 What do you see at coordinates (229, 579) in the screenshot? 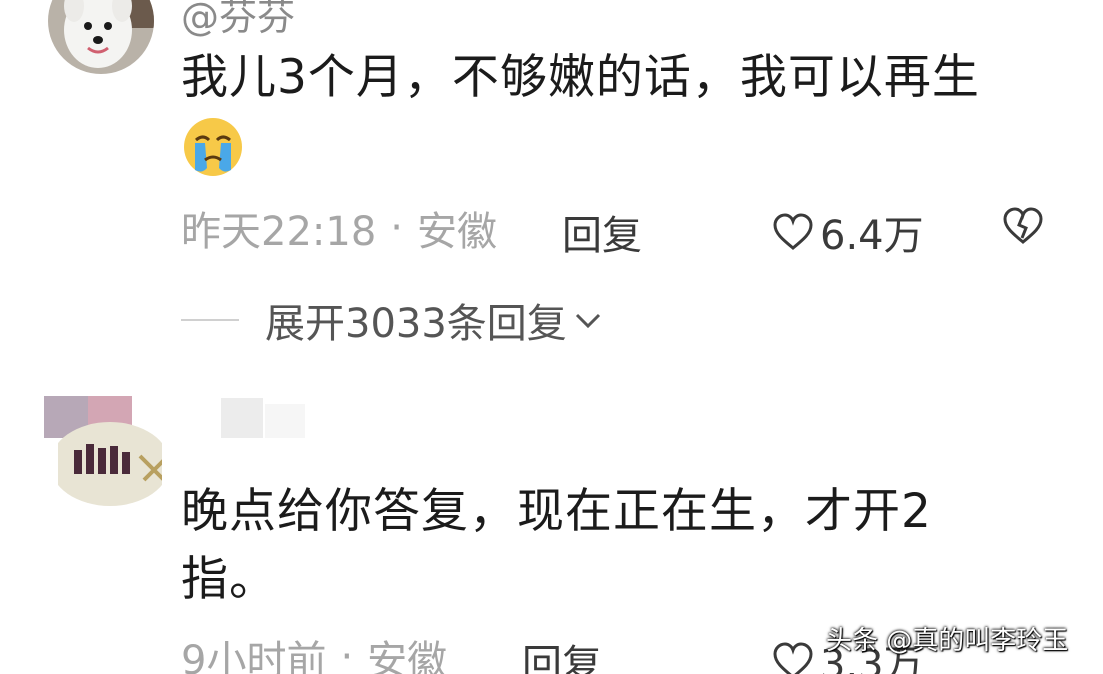
I see `comment-text-line2: 指。` at bounding box center [229, 579].